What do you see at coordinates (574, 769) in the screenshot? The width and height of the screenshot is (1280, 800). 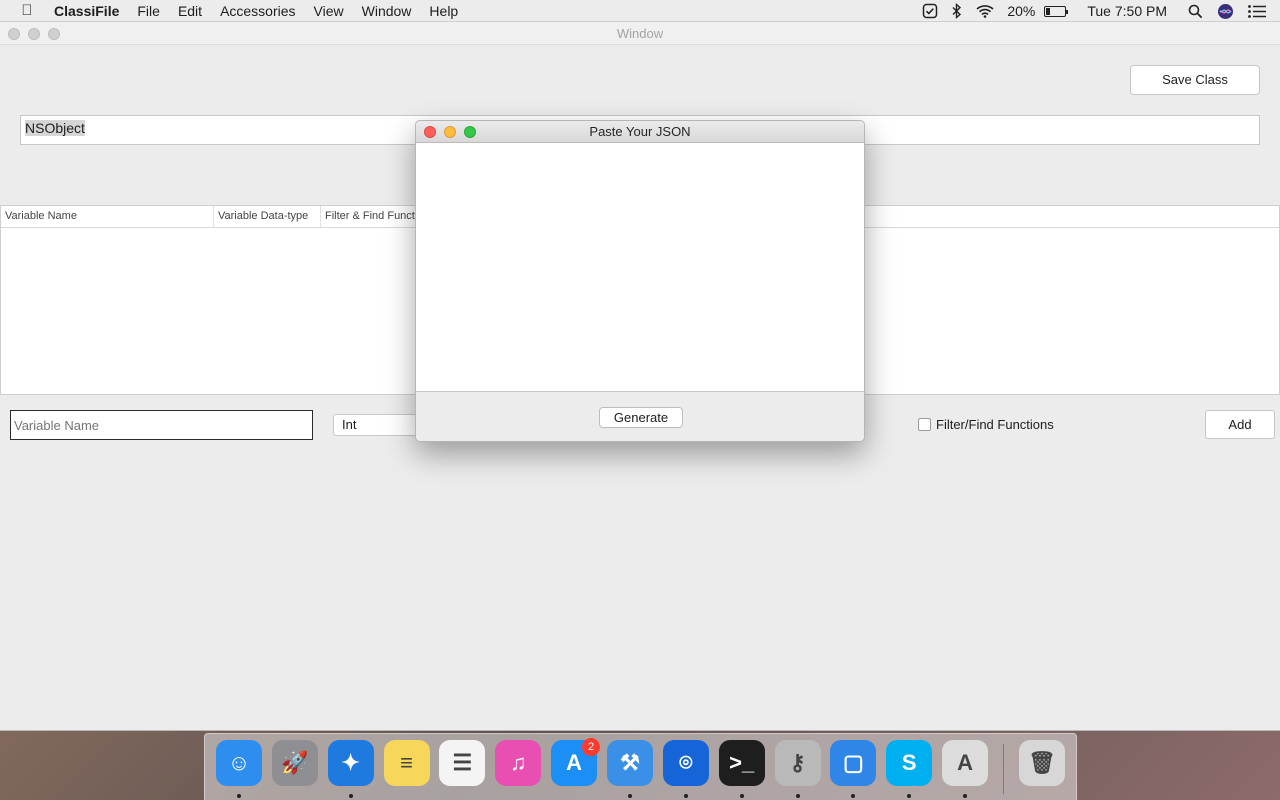 I see `dock-app-app-store: A2` at bounding box center [574, 769].